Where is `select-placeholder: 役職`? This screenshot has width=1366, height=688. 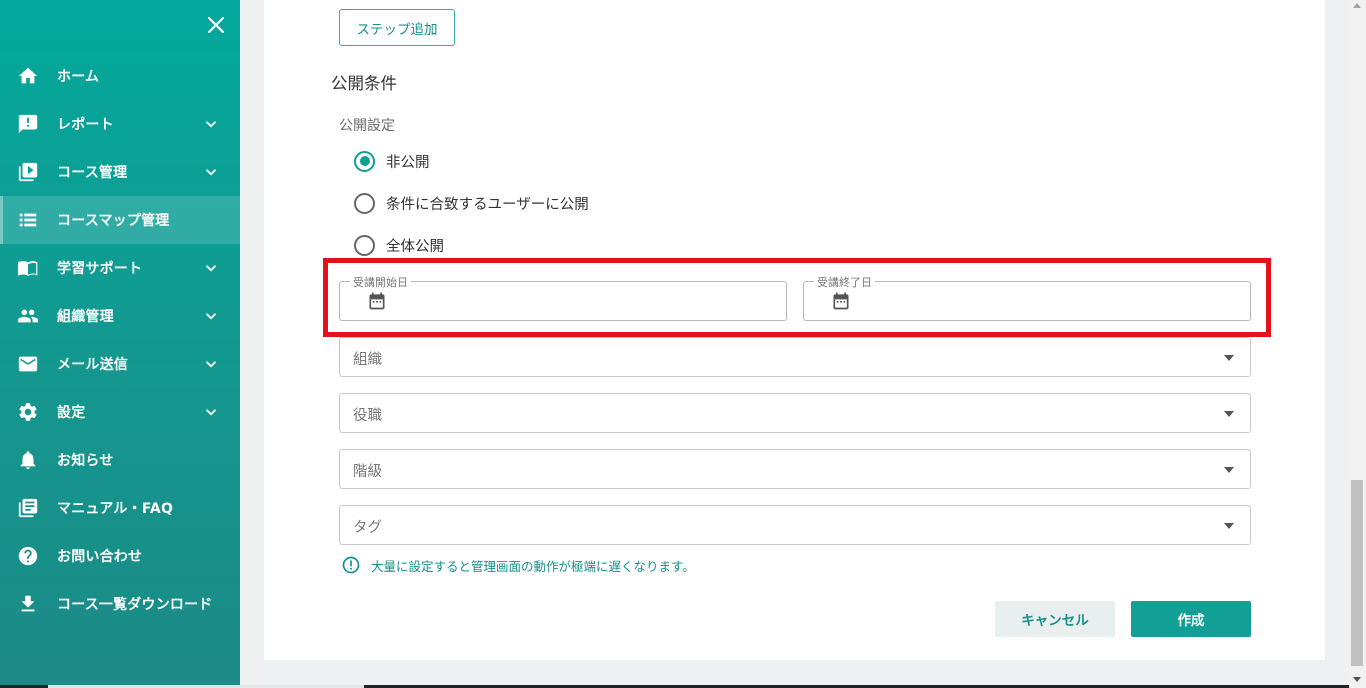 select-placeholder: 役職 is located at coordinates (367, 416).